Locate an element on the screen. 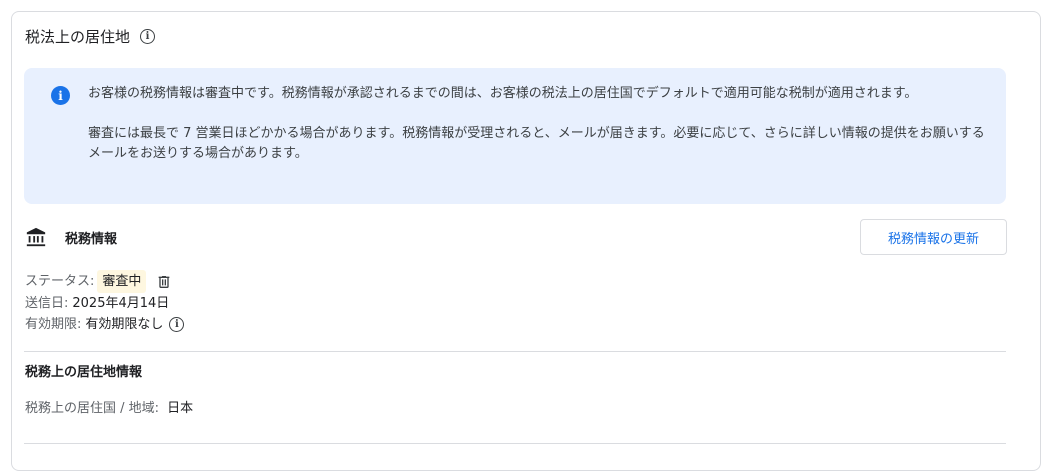 The height and width of the screenshot is (471, 1051). residency-country-value: 日本 is located at coordinates (180, 408).